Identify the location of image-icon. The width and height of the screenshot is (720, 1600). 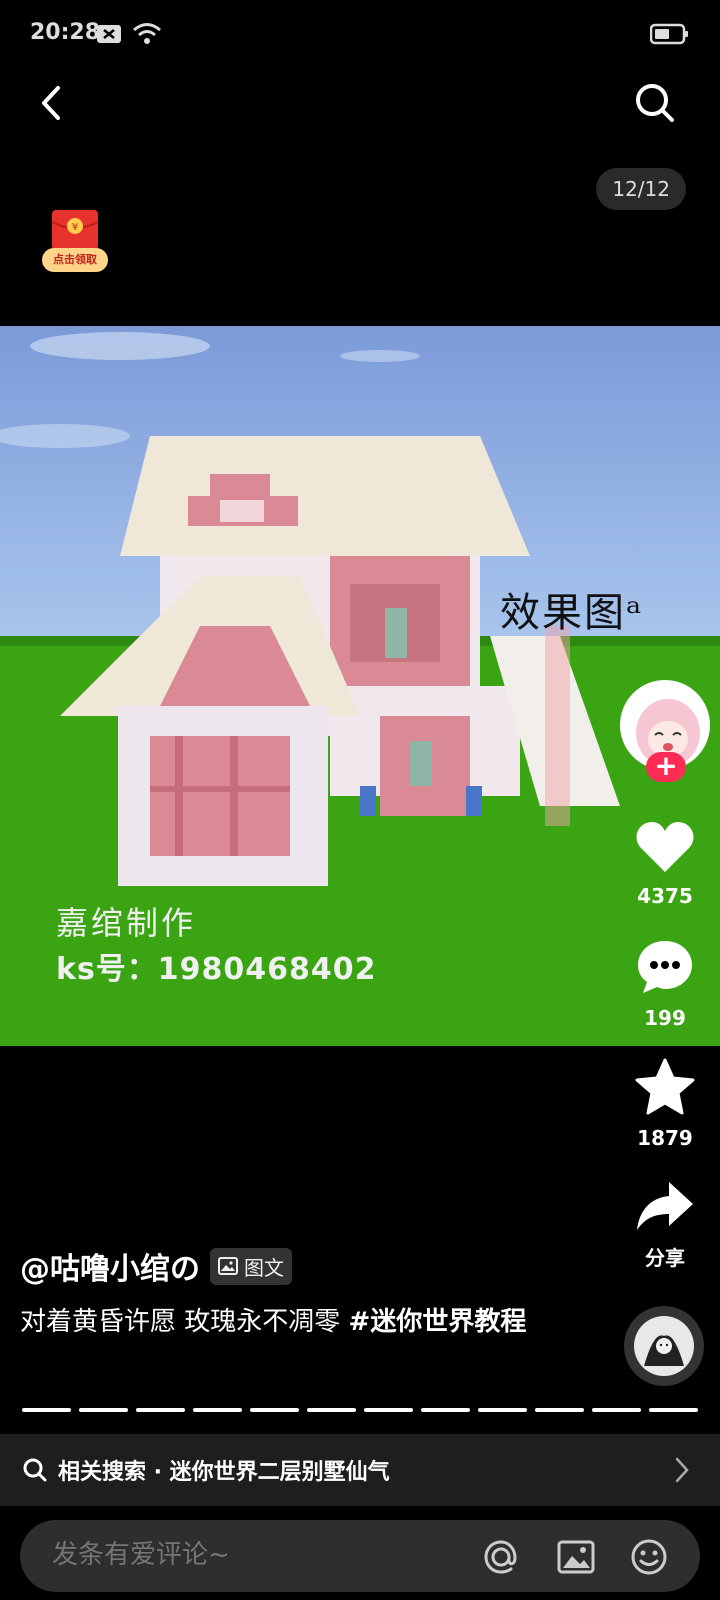
(576, 1557).